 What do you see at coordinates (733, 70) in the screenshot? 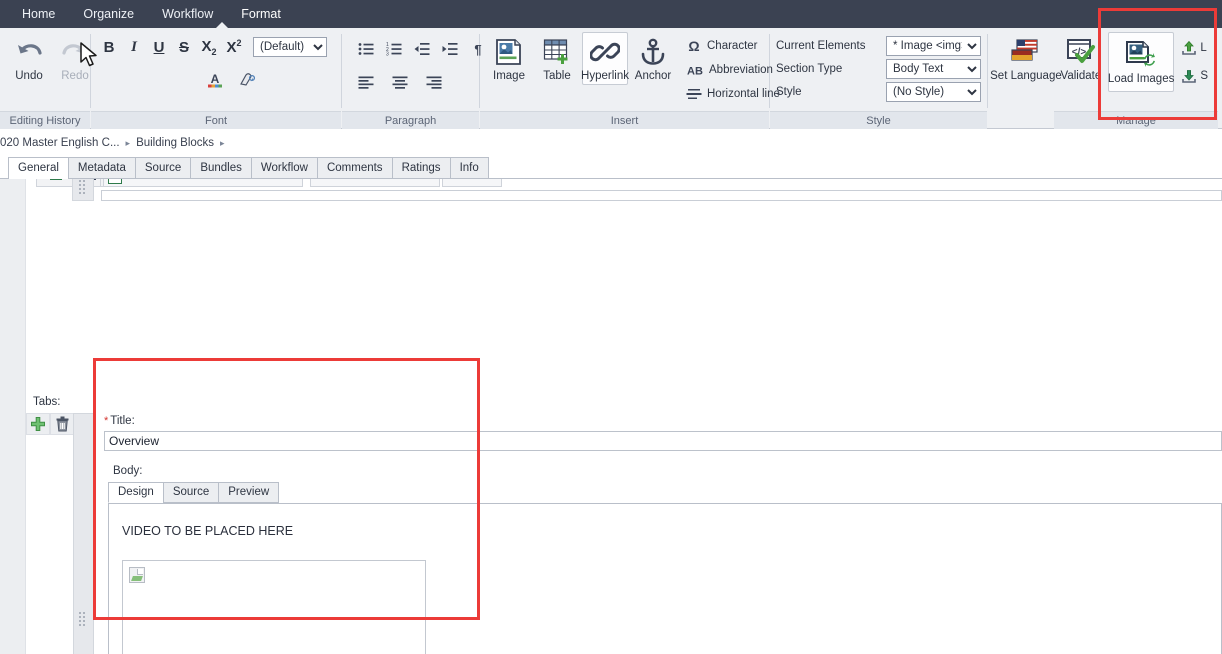
I see `insert-abbreviation-button: AB Abbreviation` at bounding box center [733, 70].